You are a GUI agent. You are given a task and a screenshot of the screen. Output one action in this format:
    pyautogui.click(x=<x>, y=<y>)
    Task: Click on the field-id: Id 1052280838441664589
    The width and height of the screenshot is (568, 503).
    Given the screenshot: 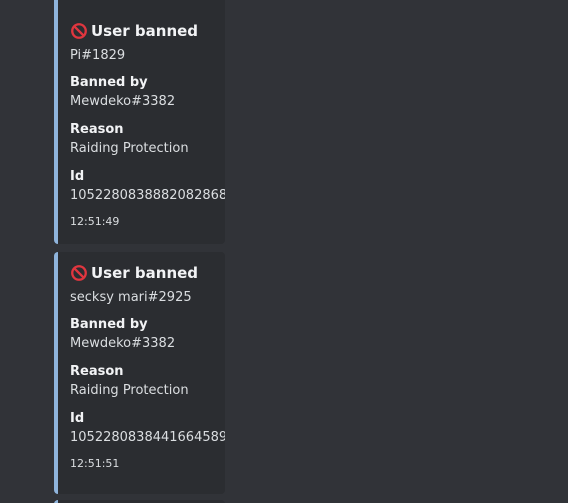 What is the action you would take?
    pyautogui.click(x=147, y=429)
    